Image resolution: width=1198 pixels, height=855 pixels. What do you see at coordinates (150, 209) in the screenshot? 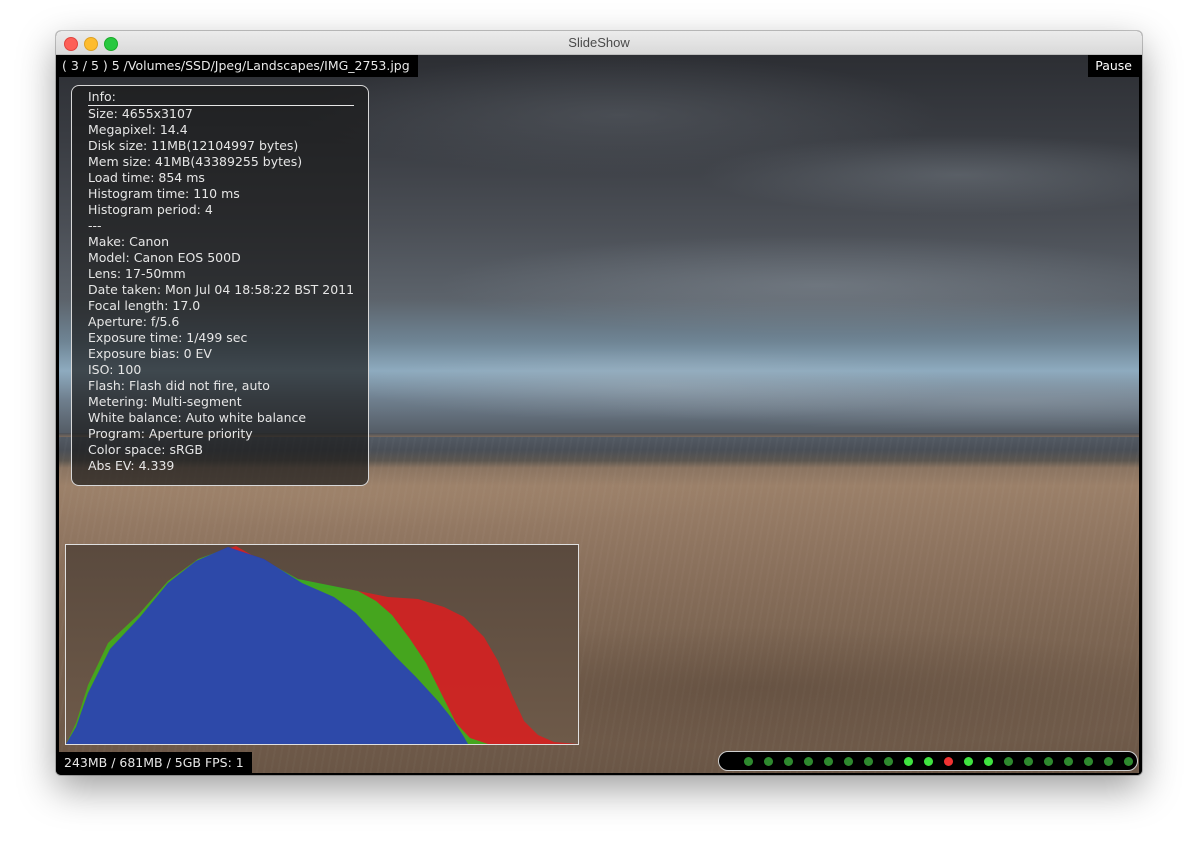
I see `info-line: Histogram period: 4` at bounding box center [150, 209].